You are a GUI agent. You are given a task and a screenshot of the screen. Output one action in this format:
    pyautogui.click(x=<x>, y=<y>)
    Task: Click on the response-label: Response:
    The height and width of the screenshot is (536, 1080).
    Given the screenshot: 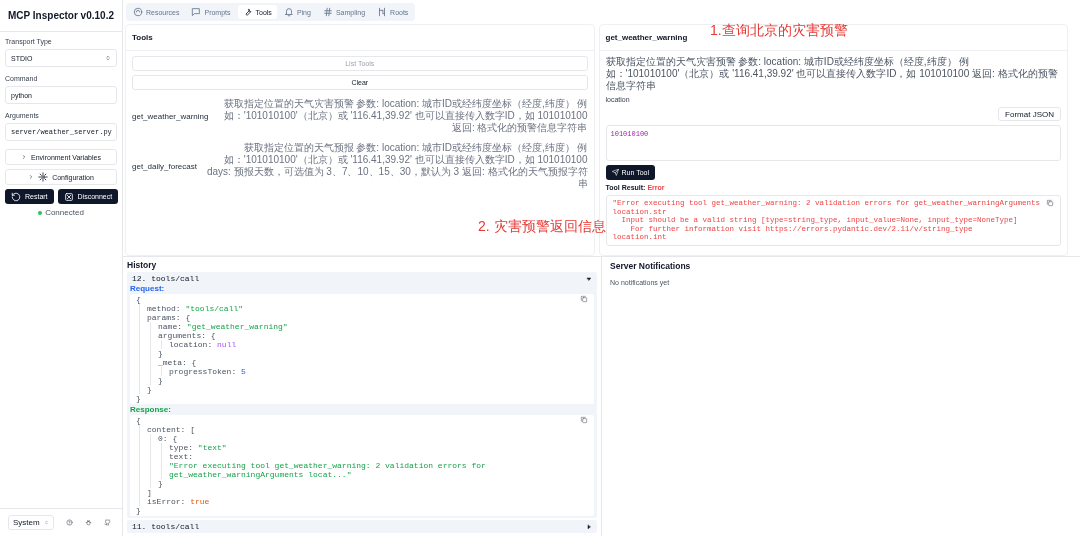 What is the action you would take?
    pyautogui.click(x=151, y=409)
    